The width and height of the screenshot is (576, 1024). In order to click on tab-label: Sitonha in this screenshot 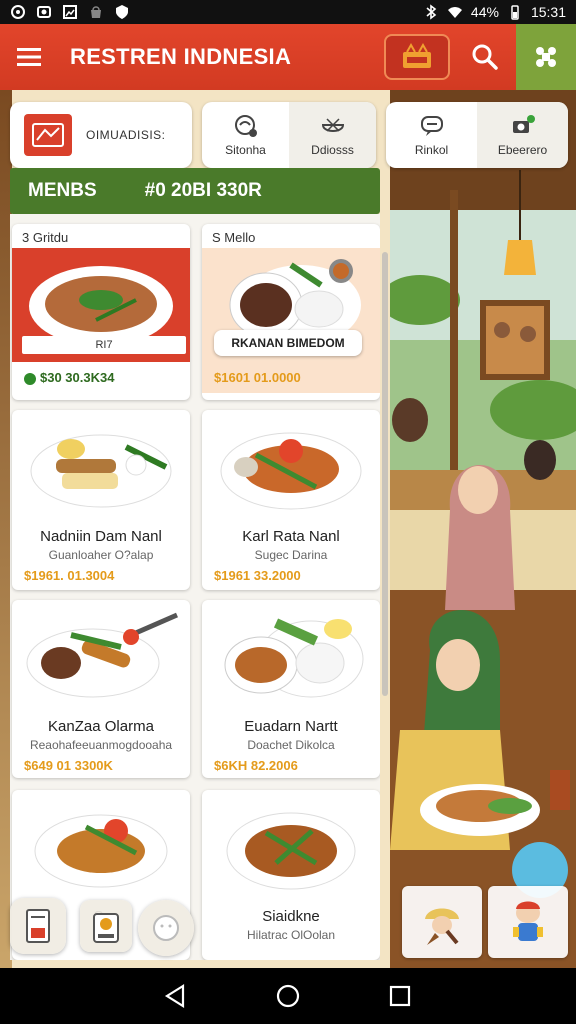, I will do `click(245, 150)`.